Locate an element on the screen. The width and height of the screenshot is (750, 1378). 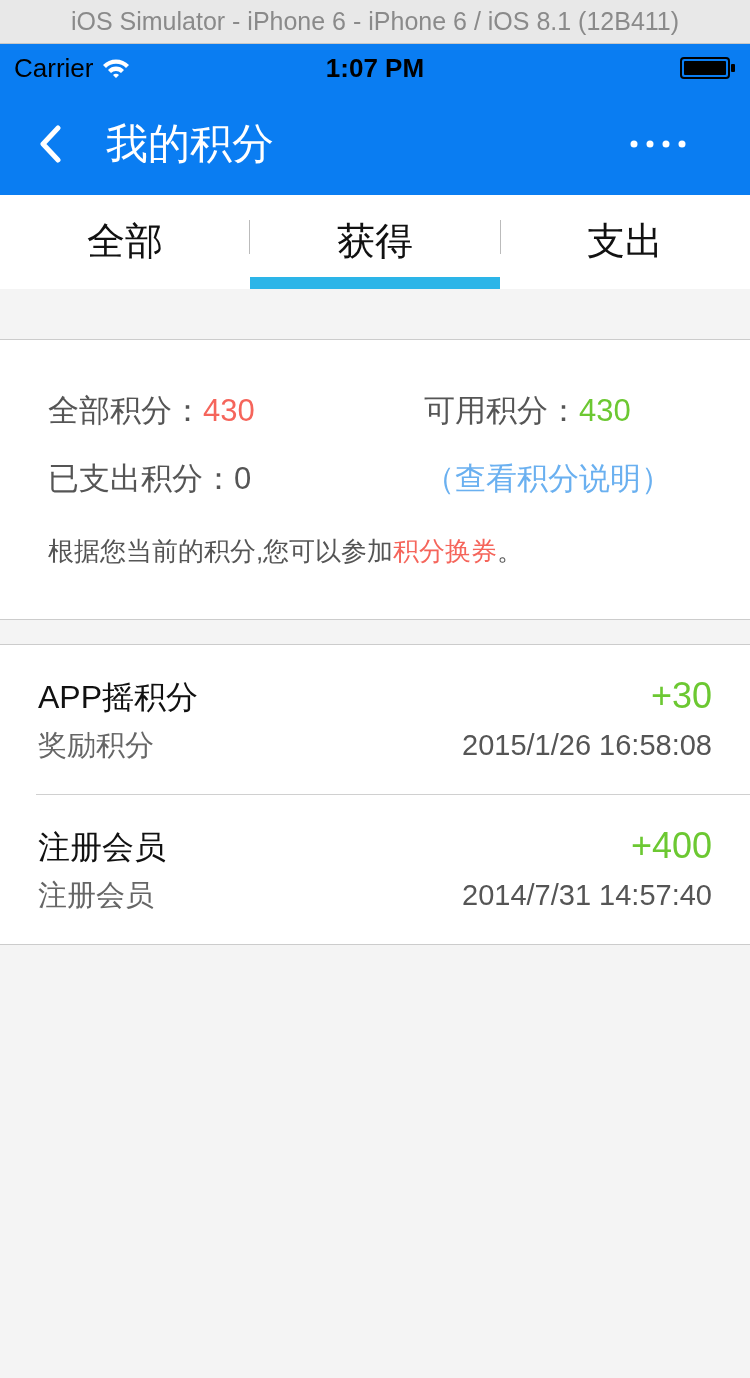
record-amount: +400 is located at coordinates (671, 846).